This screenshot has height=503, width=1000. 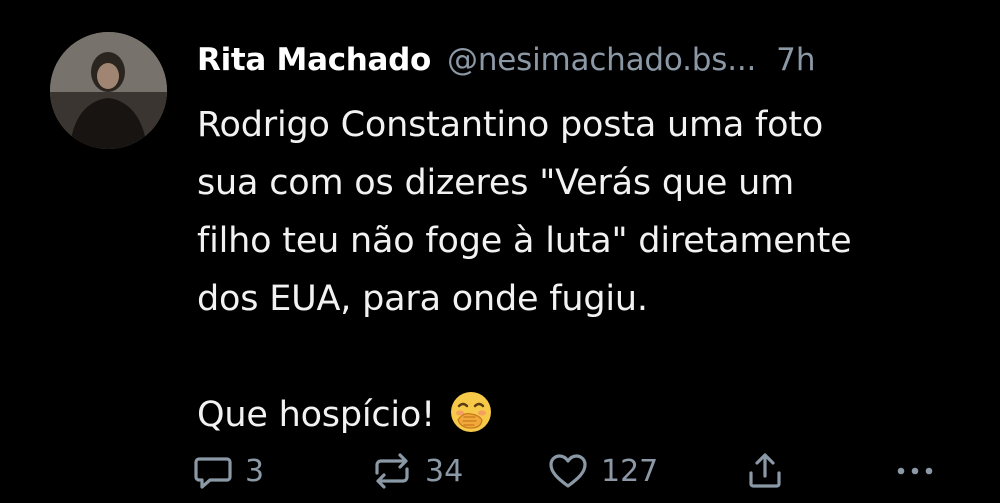 I want to click on heart-icon, so click(x=568, y=471).